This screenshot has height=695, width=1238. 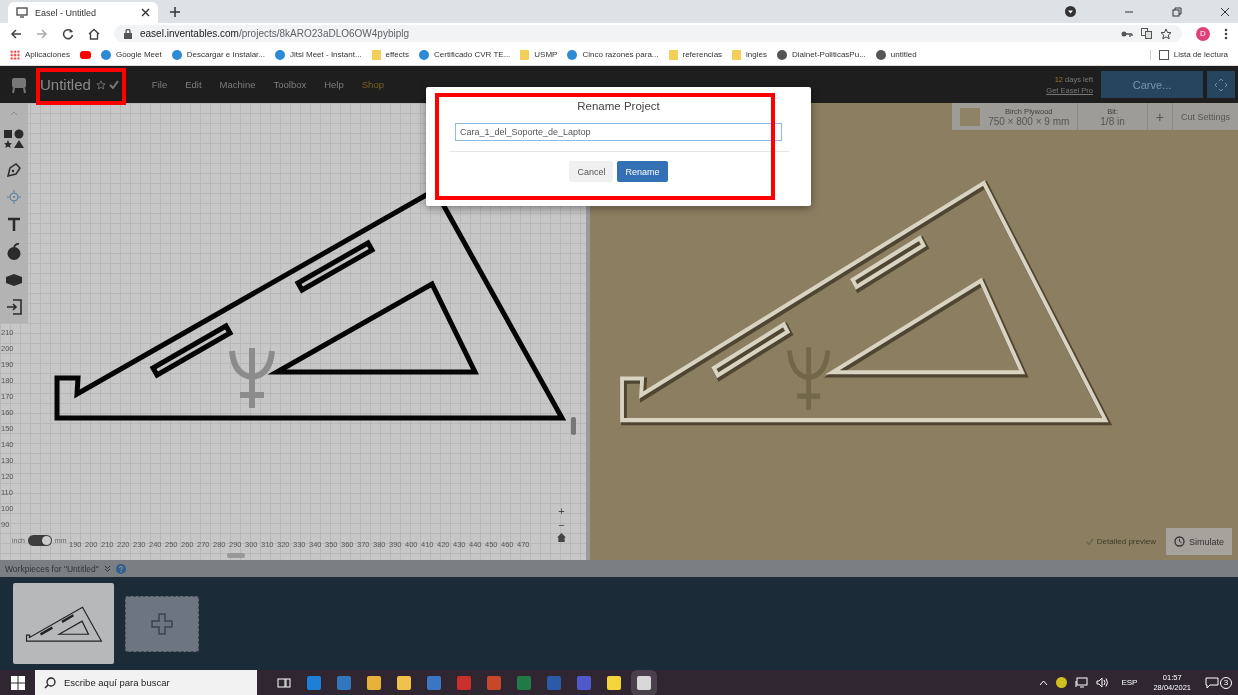 What do you see at coordinates (334, 84) in the screenshot?
I see `menu-item: Help` at bounding box center [334, 84].